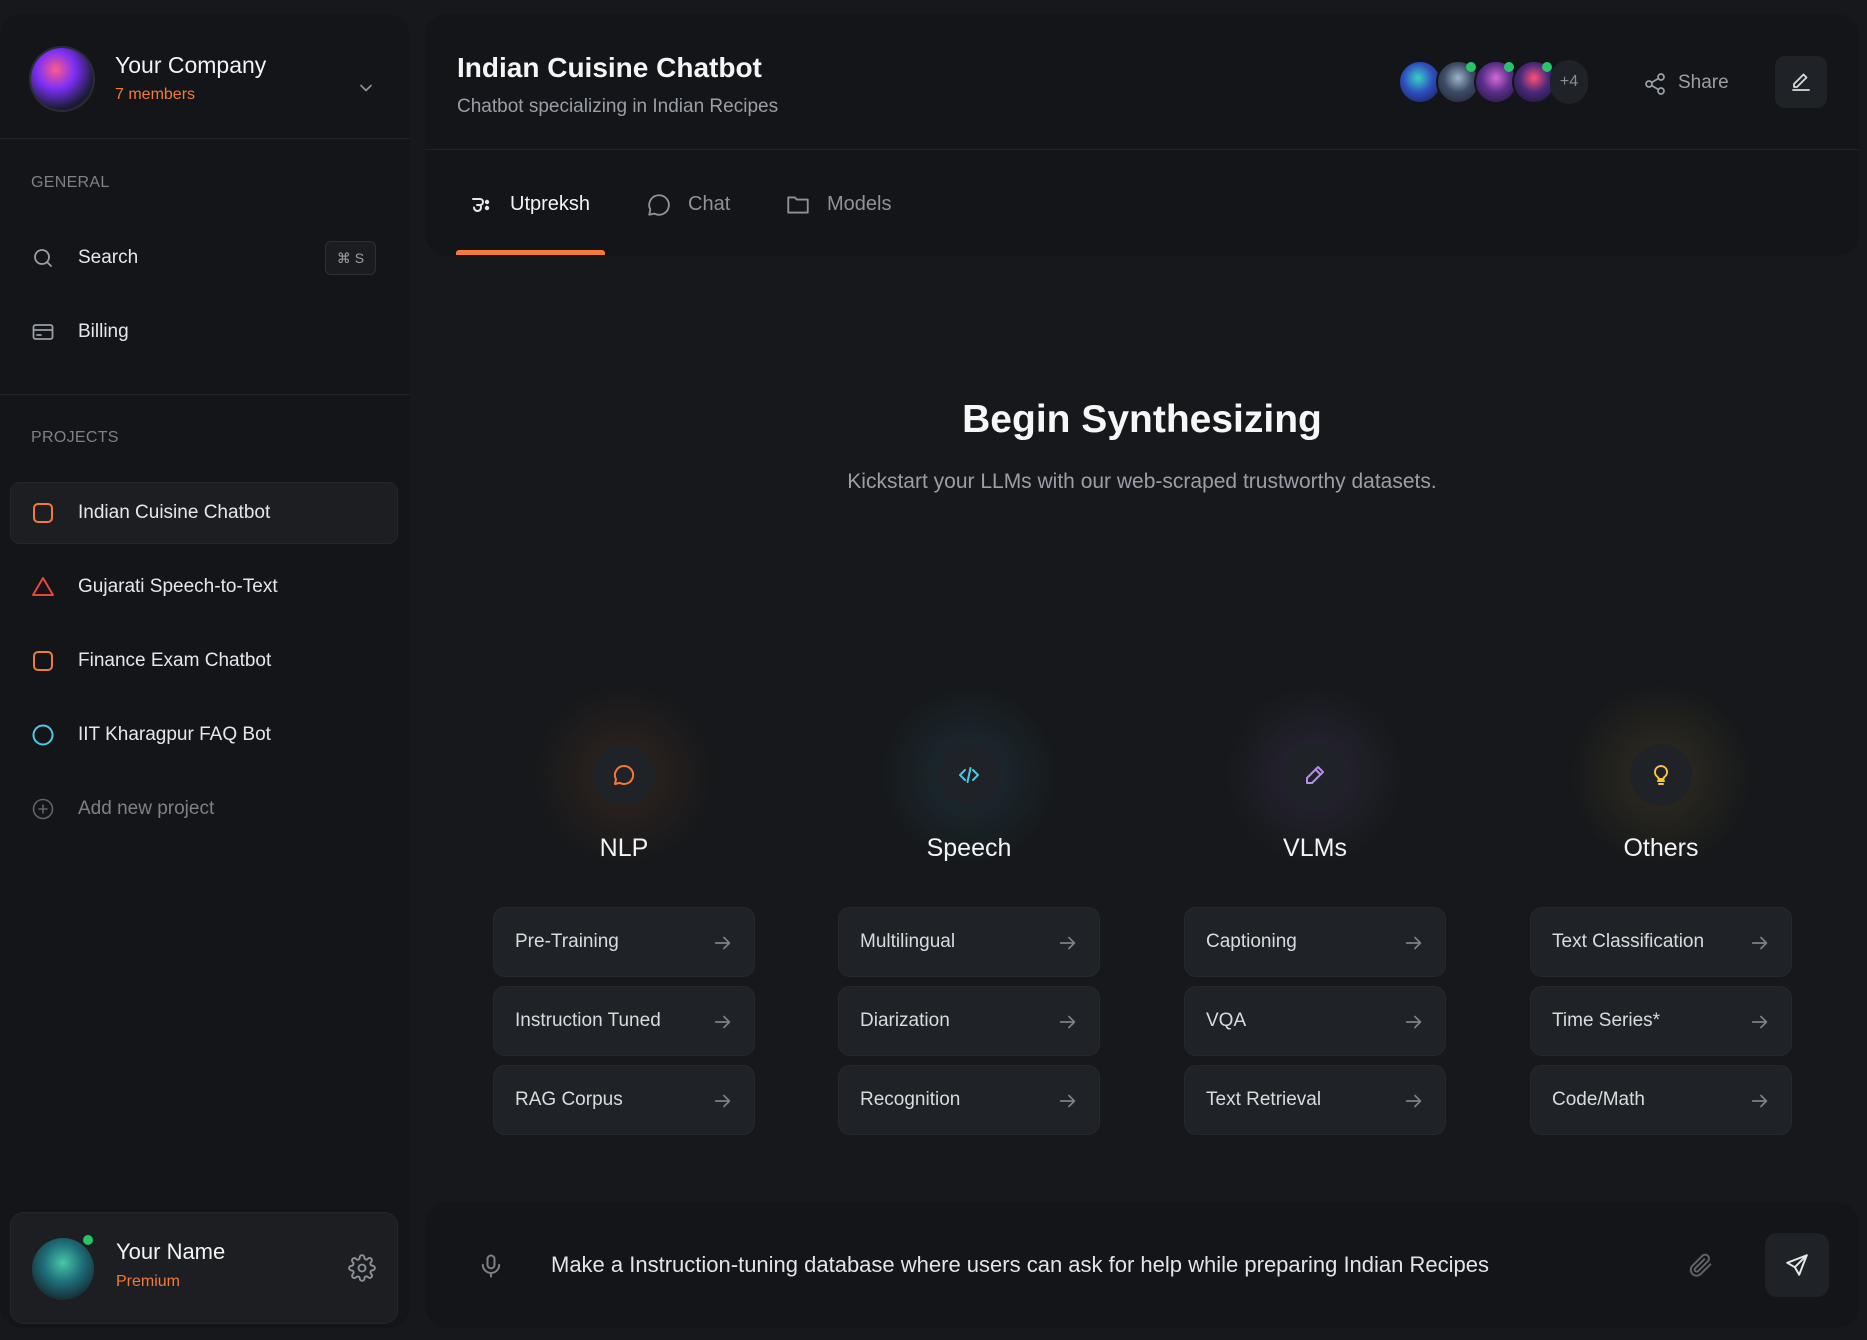 The image size is (1867, 1340). What do you see at coordinates (1661, 942) in the screenshot?
I see `dataset-option-text-classification: Text Classification` at bounding box center [1661, 942].